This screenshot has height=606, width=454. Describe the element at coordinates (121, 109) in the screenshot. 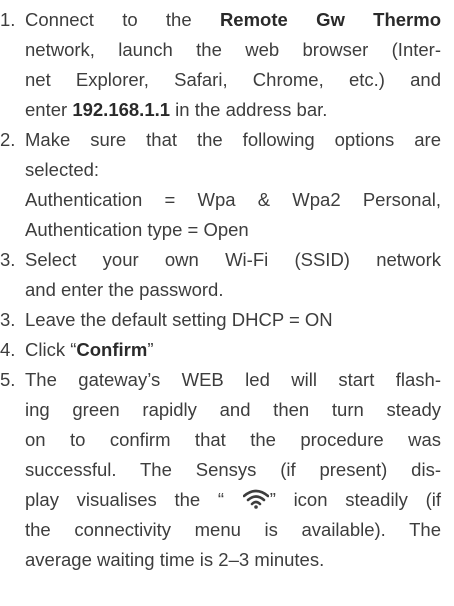

I see `ip-address: 192.168.1.1` at that location.